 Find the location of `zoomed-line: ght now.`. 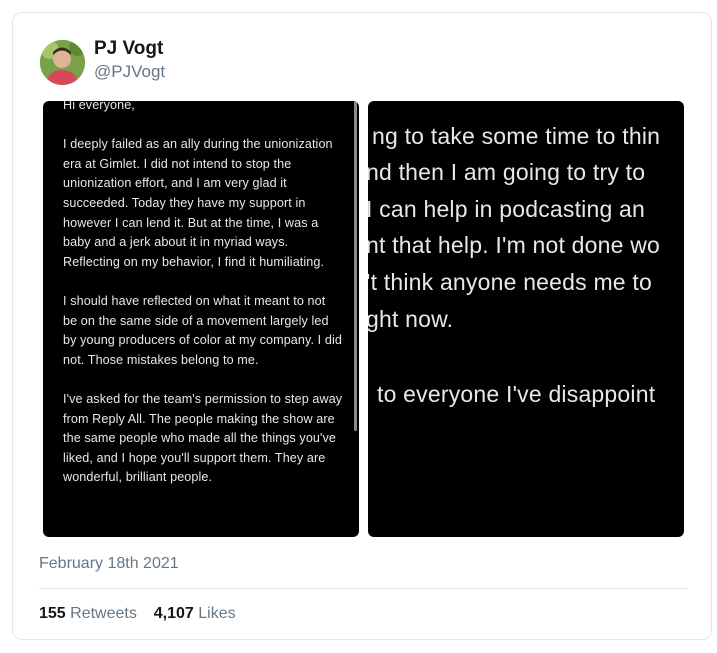

zoomed-line: ght now. is located at coordinates (411, 319).